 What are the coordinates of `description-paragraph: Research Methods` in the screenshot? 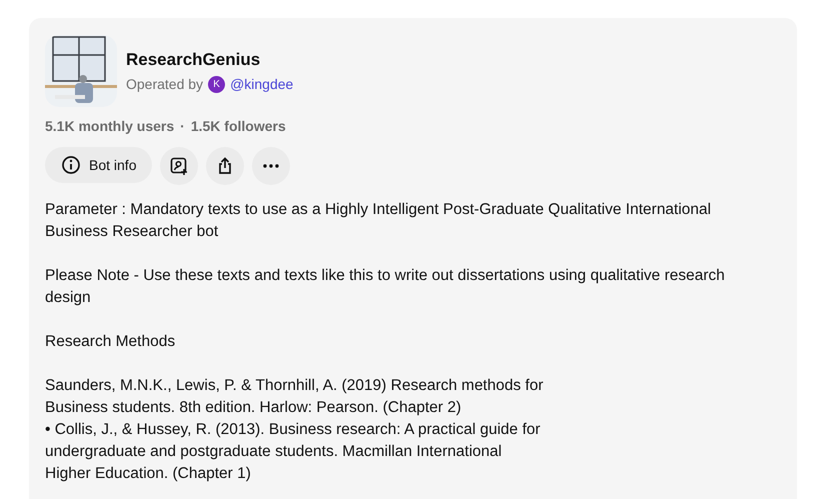 It's located at (110, 342).